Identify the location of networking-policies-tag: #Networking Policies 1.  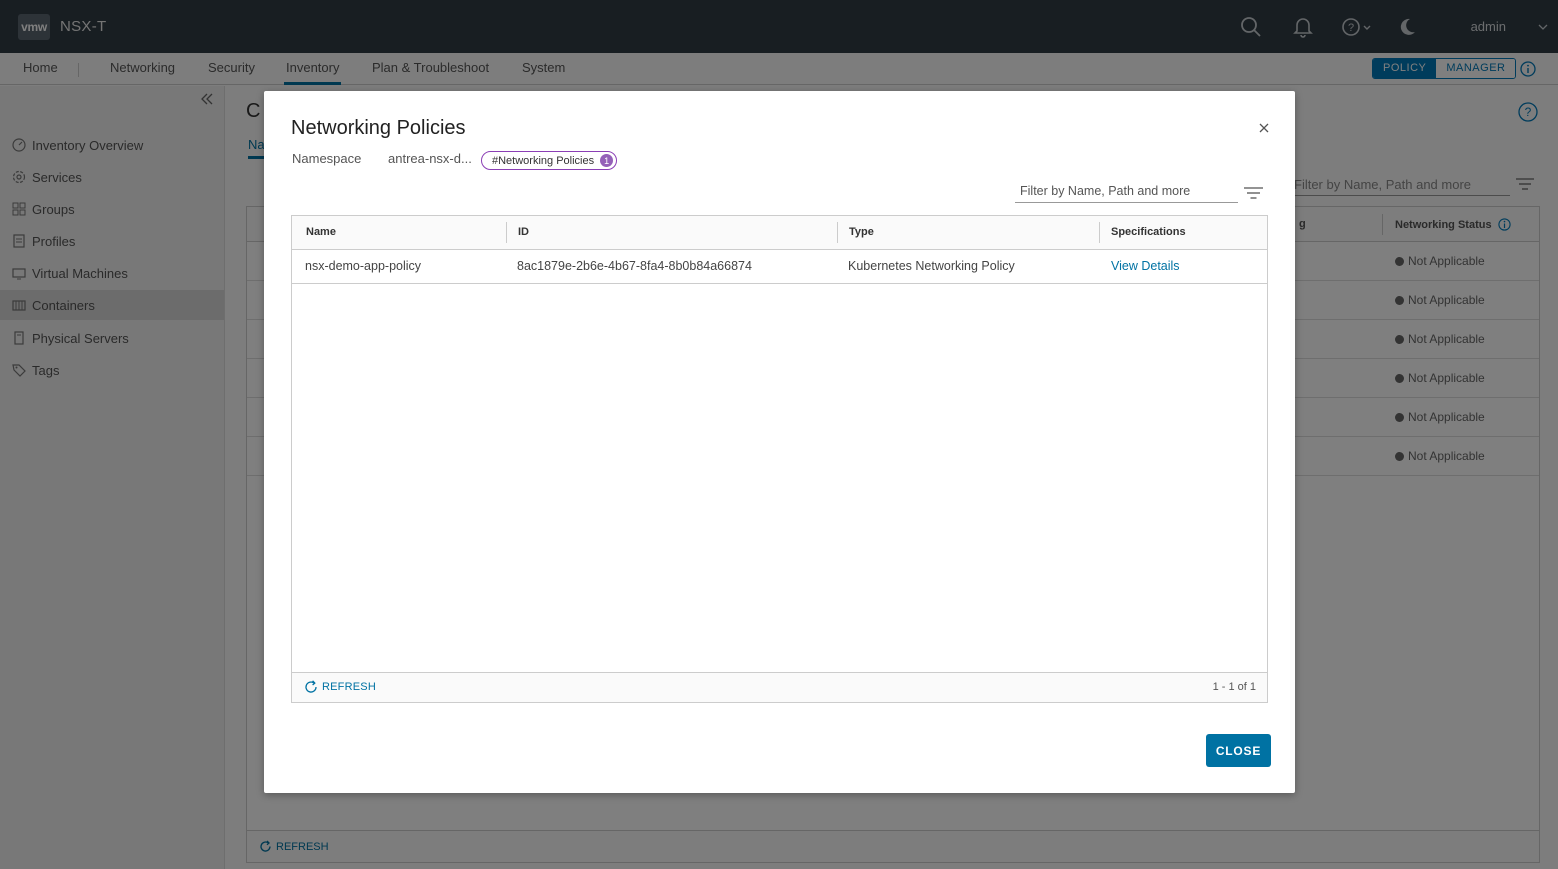
(549, 160).